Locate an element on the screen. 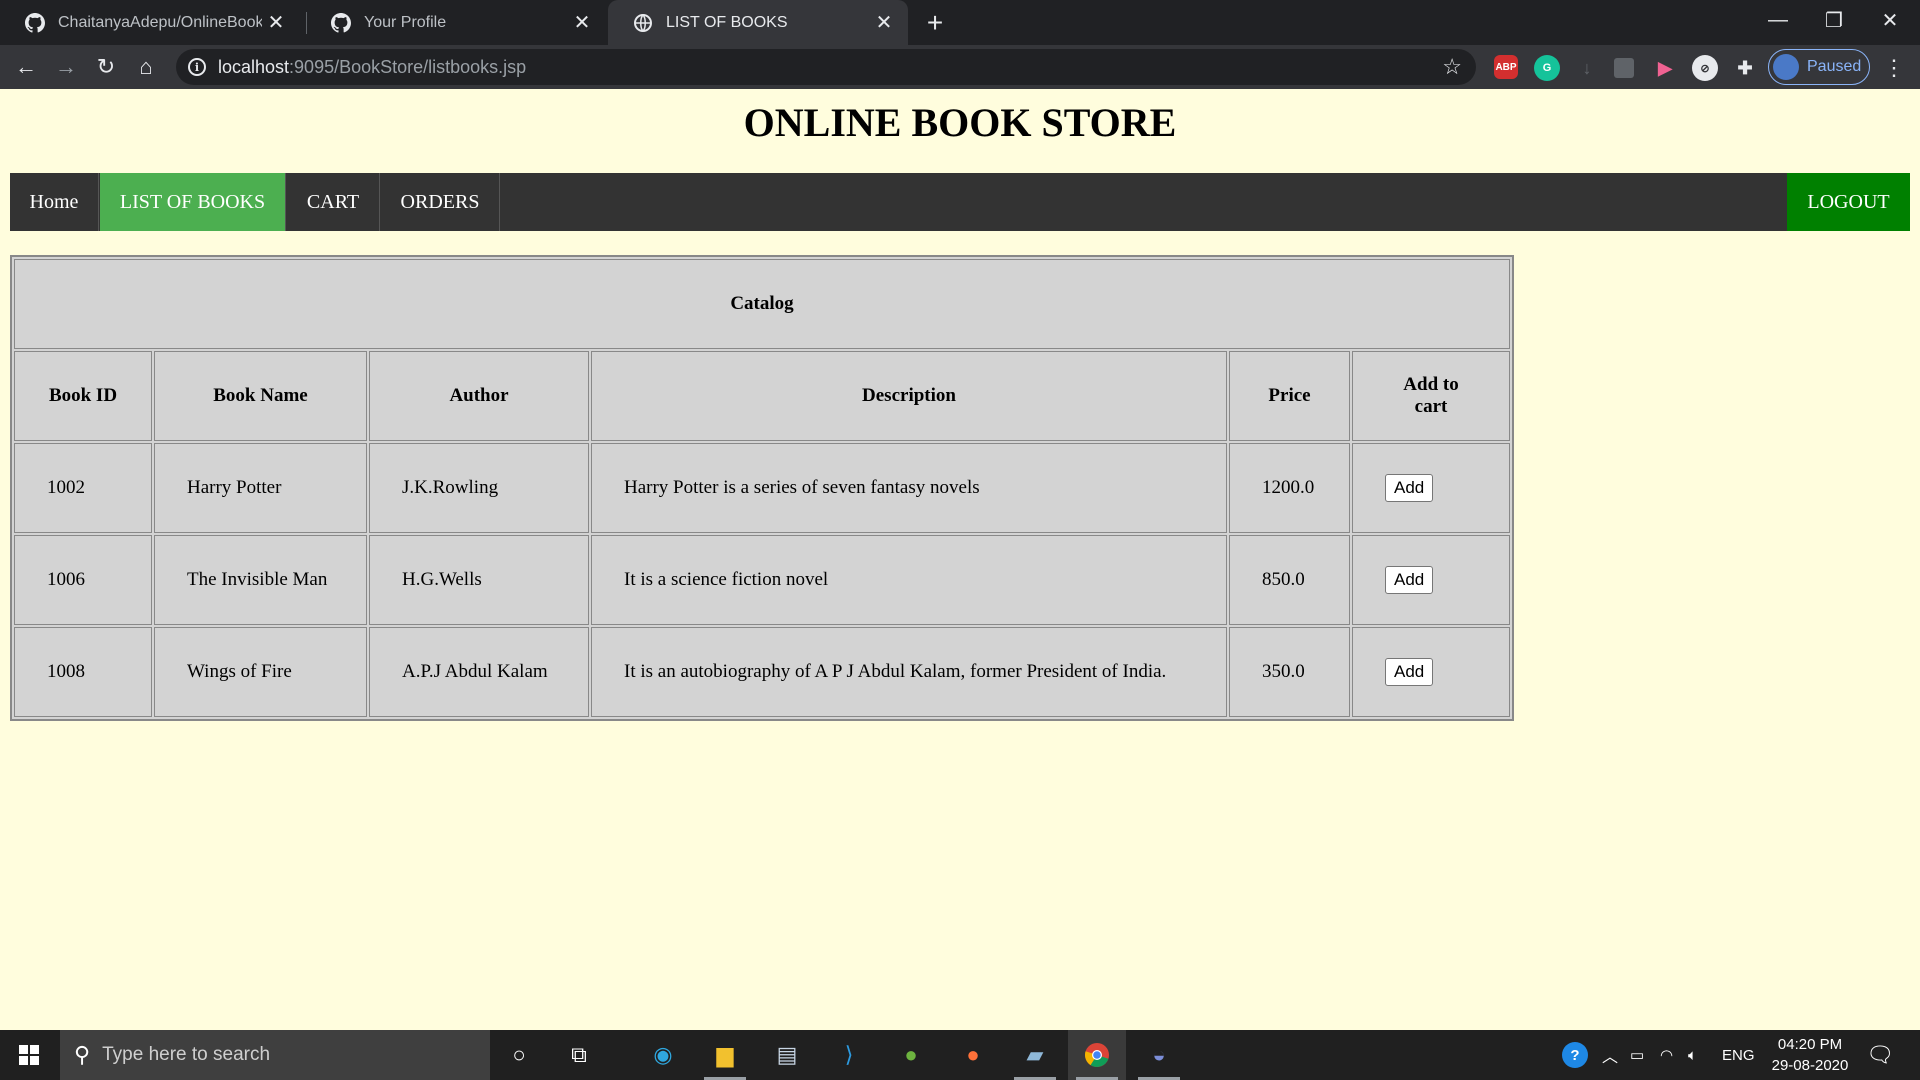 This screenshot has width=1920, height=1080. column-header: Author is located at coordinates (479, 396).